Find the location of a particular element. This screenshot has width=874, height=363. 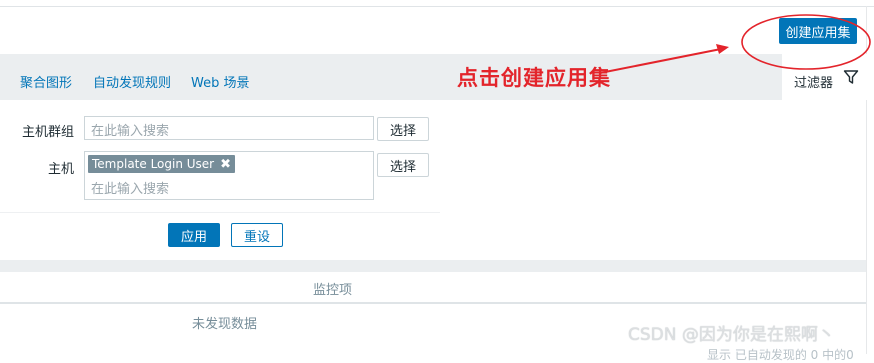

host-group-placeholder: 在此输入搜索 is located at coordinates (130, 131).